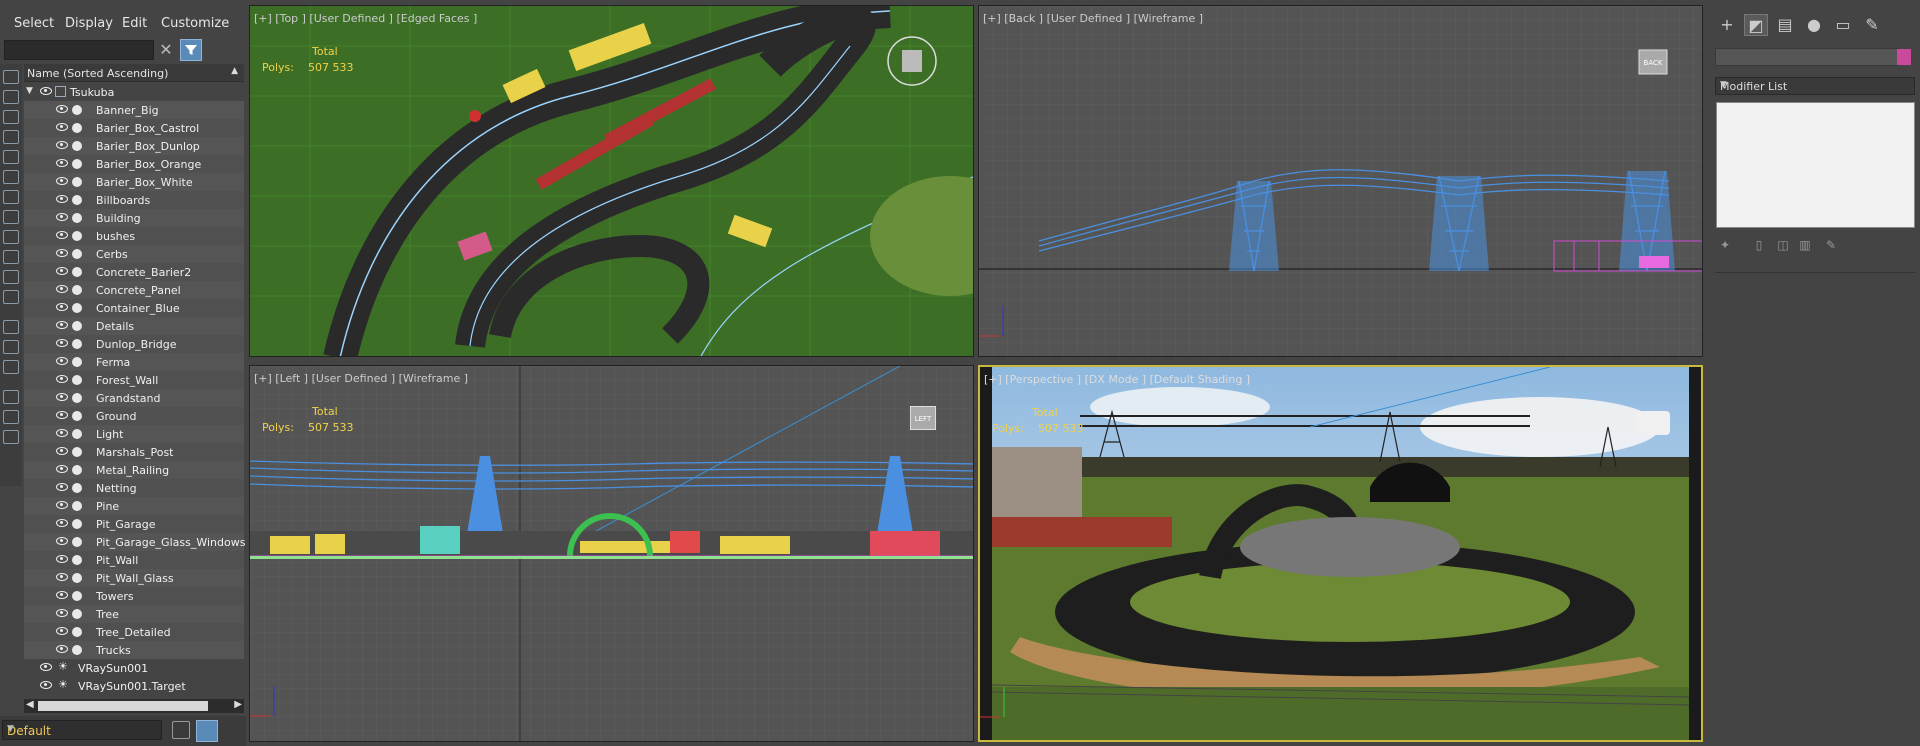  Describe the element at coordinates (134, 560) in the screenshot. I see `list-item: Pit_Wall` at that location.